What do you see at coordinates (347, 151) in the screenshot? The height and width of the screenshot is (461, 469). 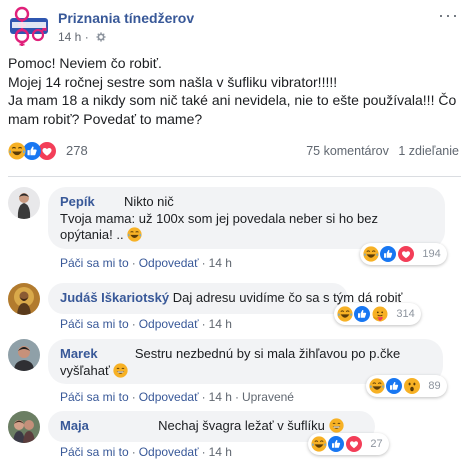 I see `comments-count: 75 komentárov` at bounding box center [347, 151].